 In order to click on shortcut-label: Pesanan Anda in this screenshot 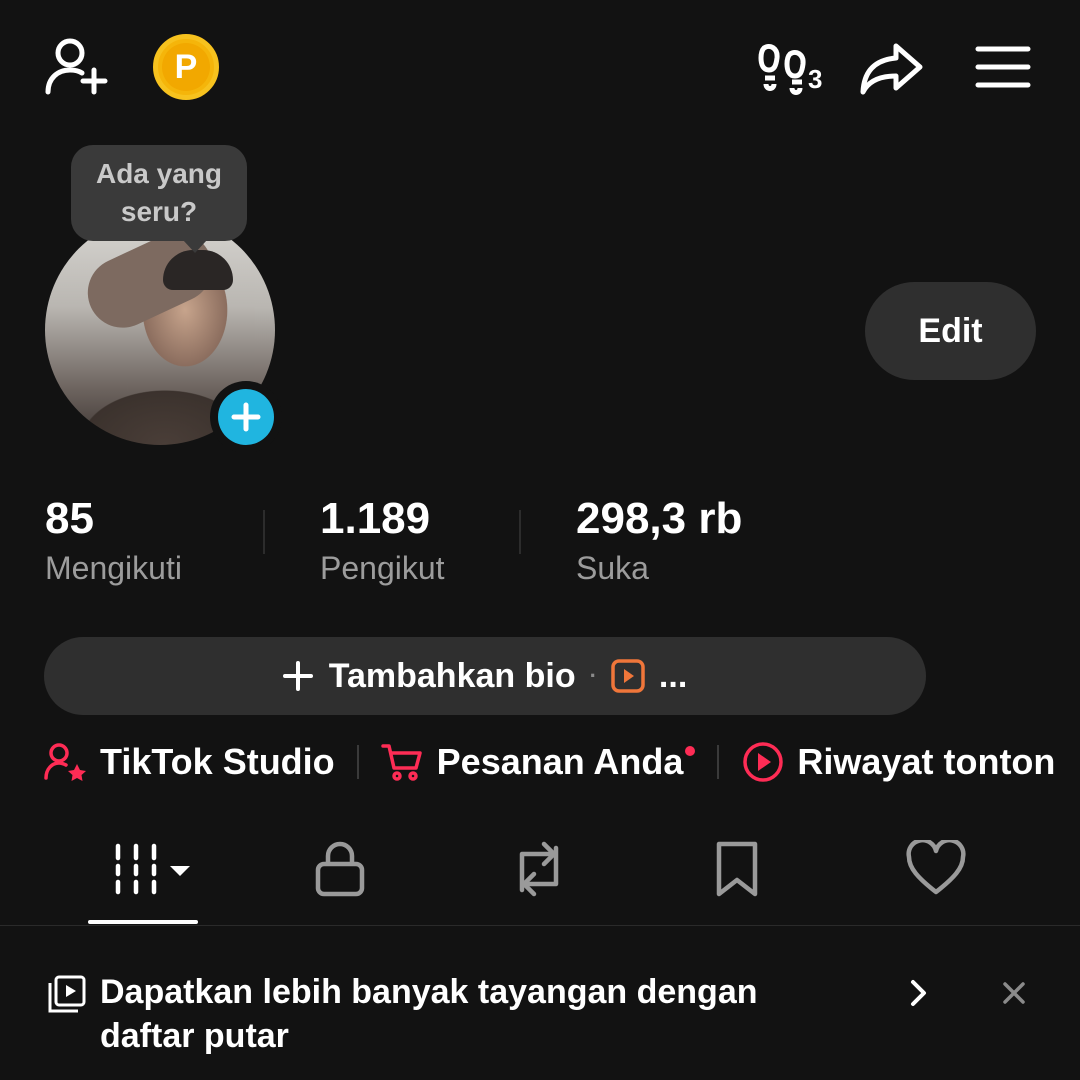, I will do `click(560, 761)`.